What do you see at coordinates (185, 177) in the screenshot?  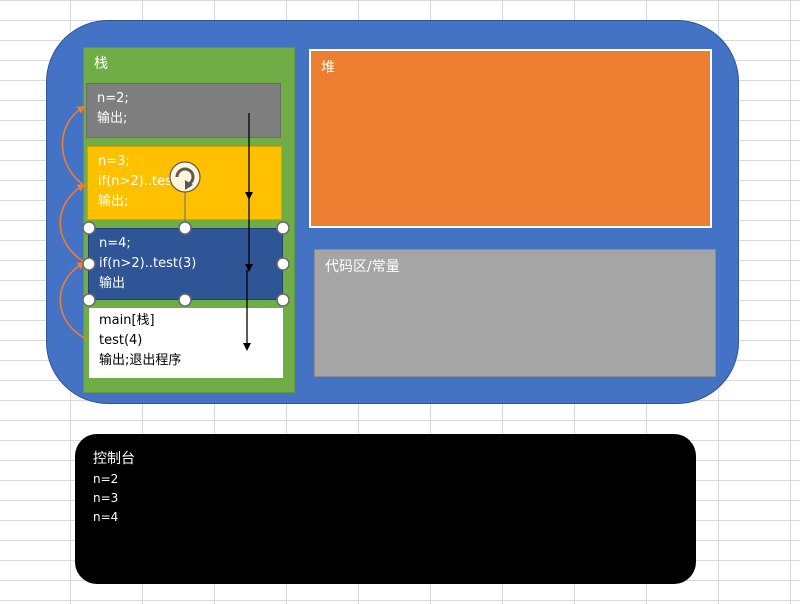 I see `rotate-handle-icon` at bounding box center [185, 177].